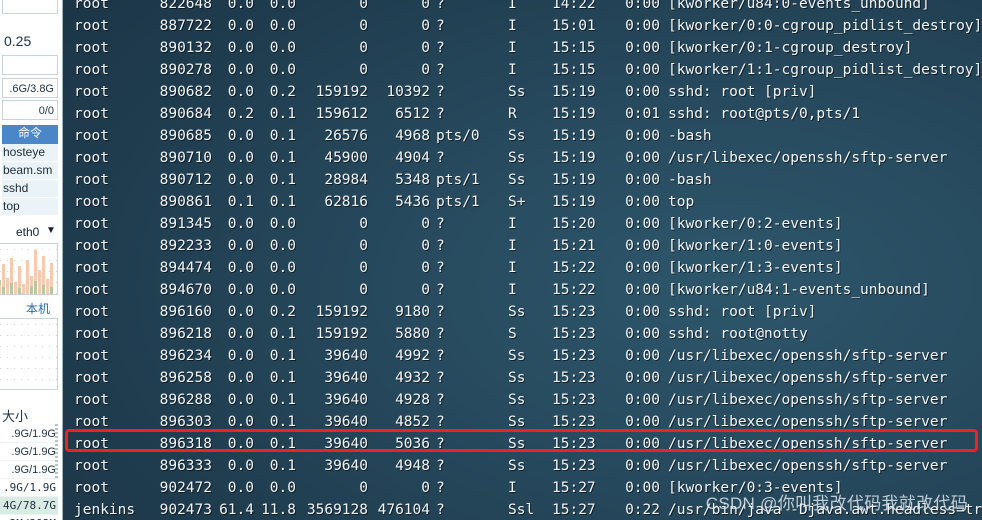  I want to click on process-vsz: 28984, so click(346, 180).